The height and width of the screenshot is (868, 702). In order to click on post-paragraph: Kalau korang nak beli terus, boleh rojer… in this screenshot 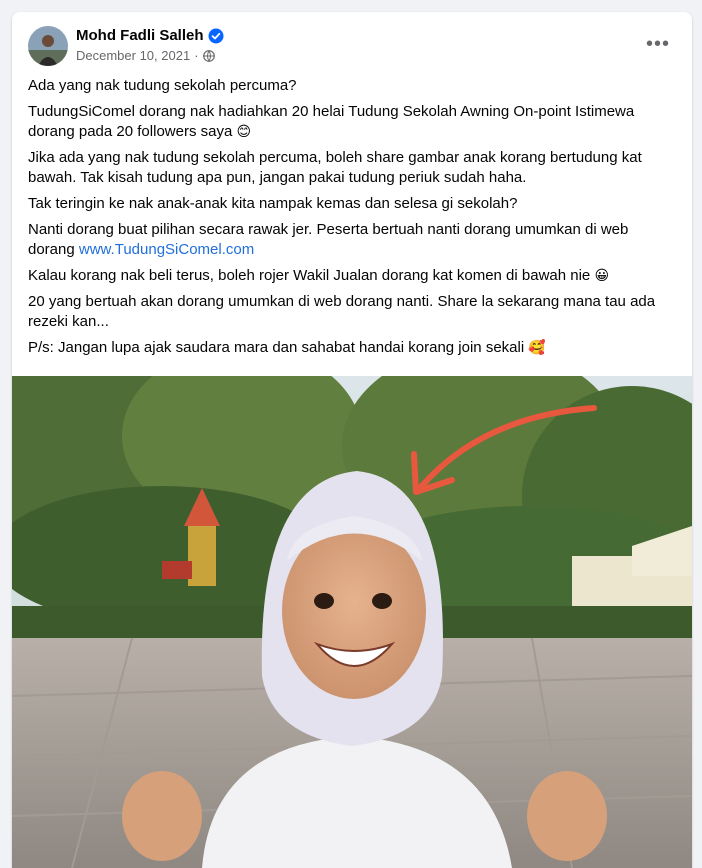, I will do `click(348, 276)`.